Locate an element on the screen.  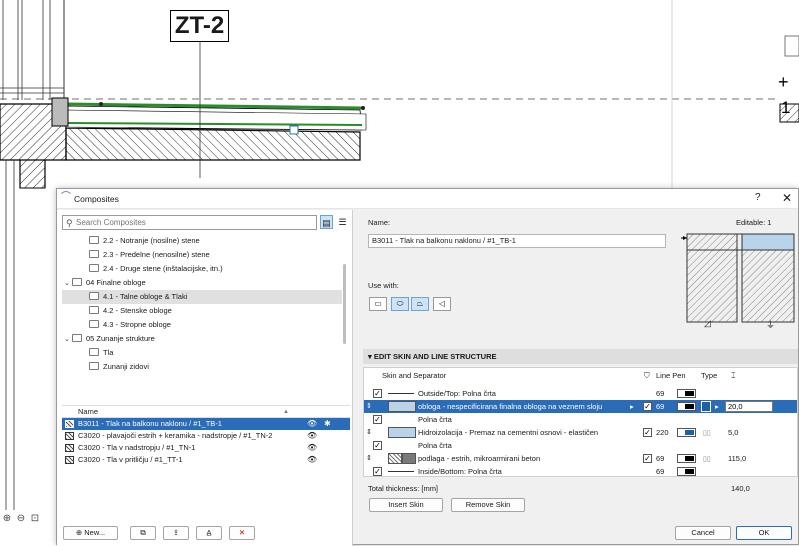
search-box: ⚲ is located at coordinates (189, 222).